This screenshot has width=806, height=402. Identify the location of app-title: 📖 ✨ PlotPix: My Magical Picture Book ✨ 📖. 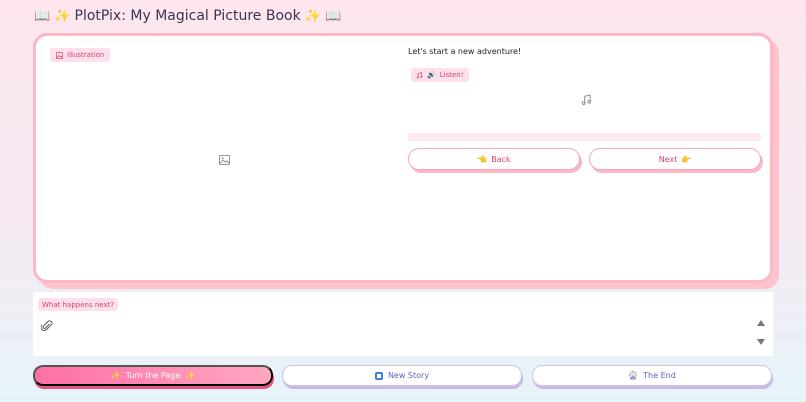
(187, 16).